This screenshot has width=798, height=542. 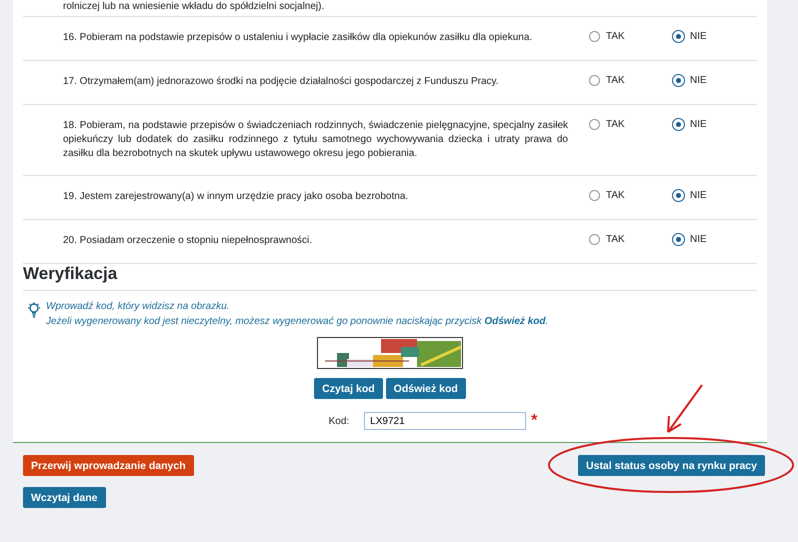 What do you see at coordinates (315, 140) in the screenshot?
I see `question-text: 18. Pobieram, na podstawie przepisów o świadczeniach rodzinnych, świadczenie pielęgnacyjne, specjalny zasiłek opiekuńczy lub dodatek do zasiłku rodzinnego z tytułu samotnego wychowywania dziecka i utraty prawa do zasiłku dla bezrobotnych na skutek upływu ustawowego okresu jego pobierania.` at bounding box center [315, 140].